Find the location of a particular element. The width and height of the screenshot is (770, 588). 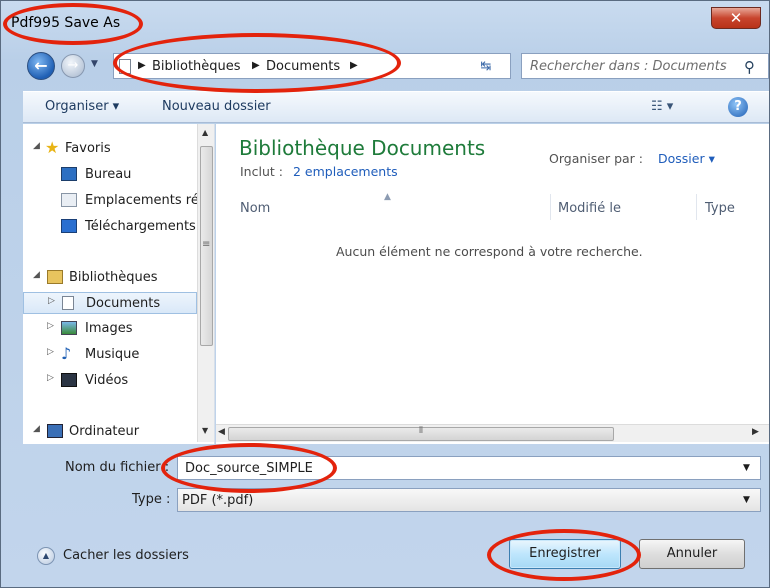

nav-item-label: Vidéos is located at coordinates (107, 380).